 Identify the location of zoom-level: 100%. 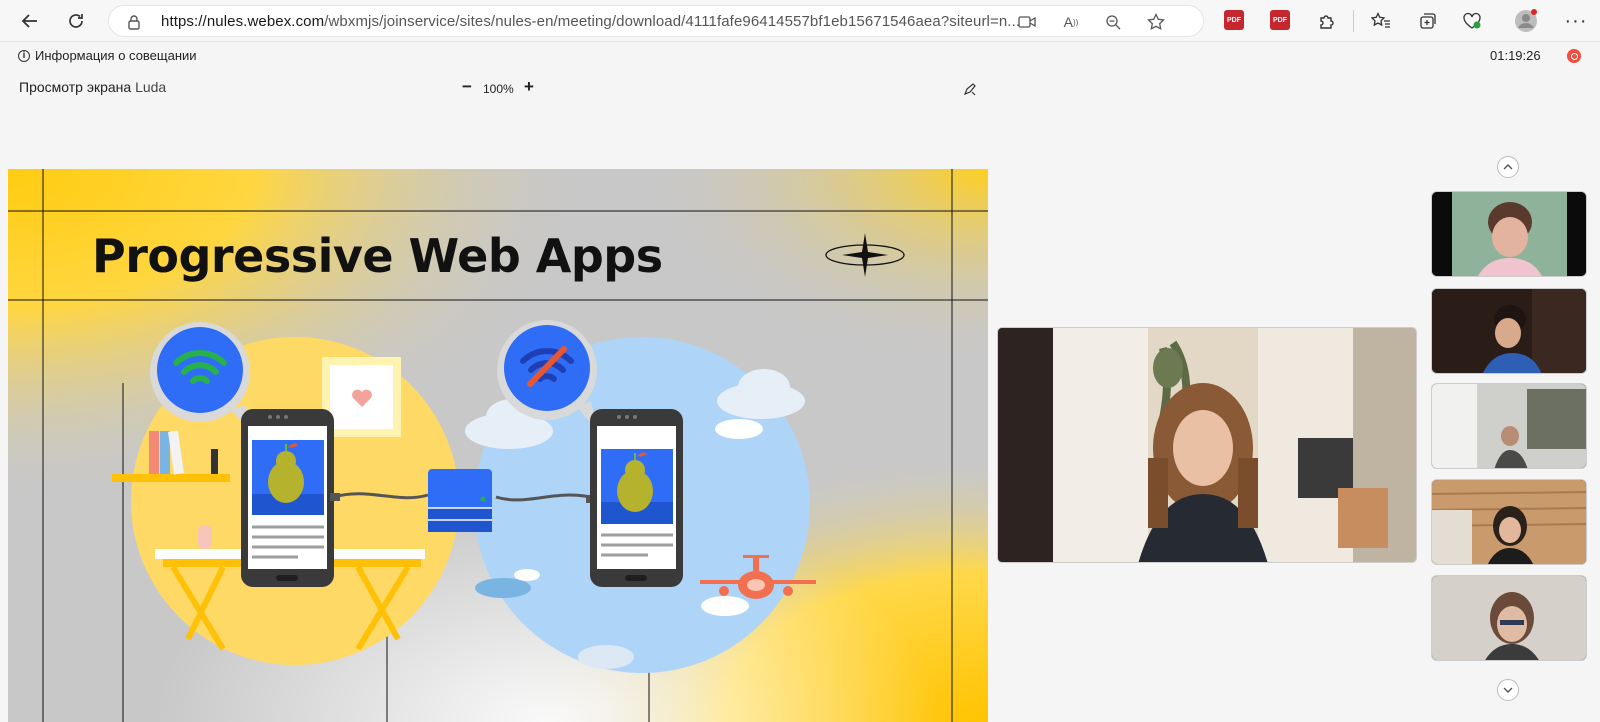
(498, 89).